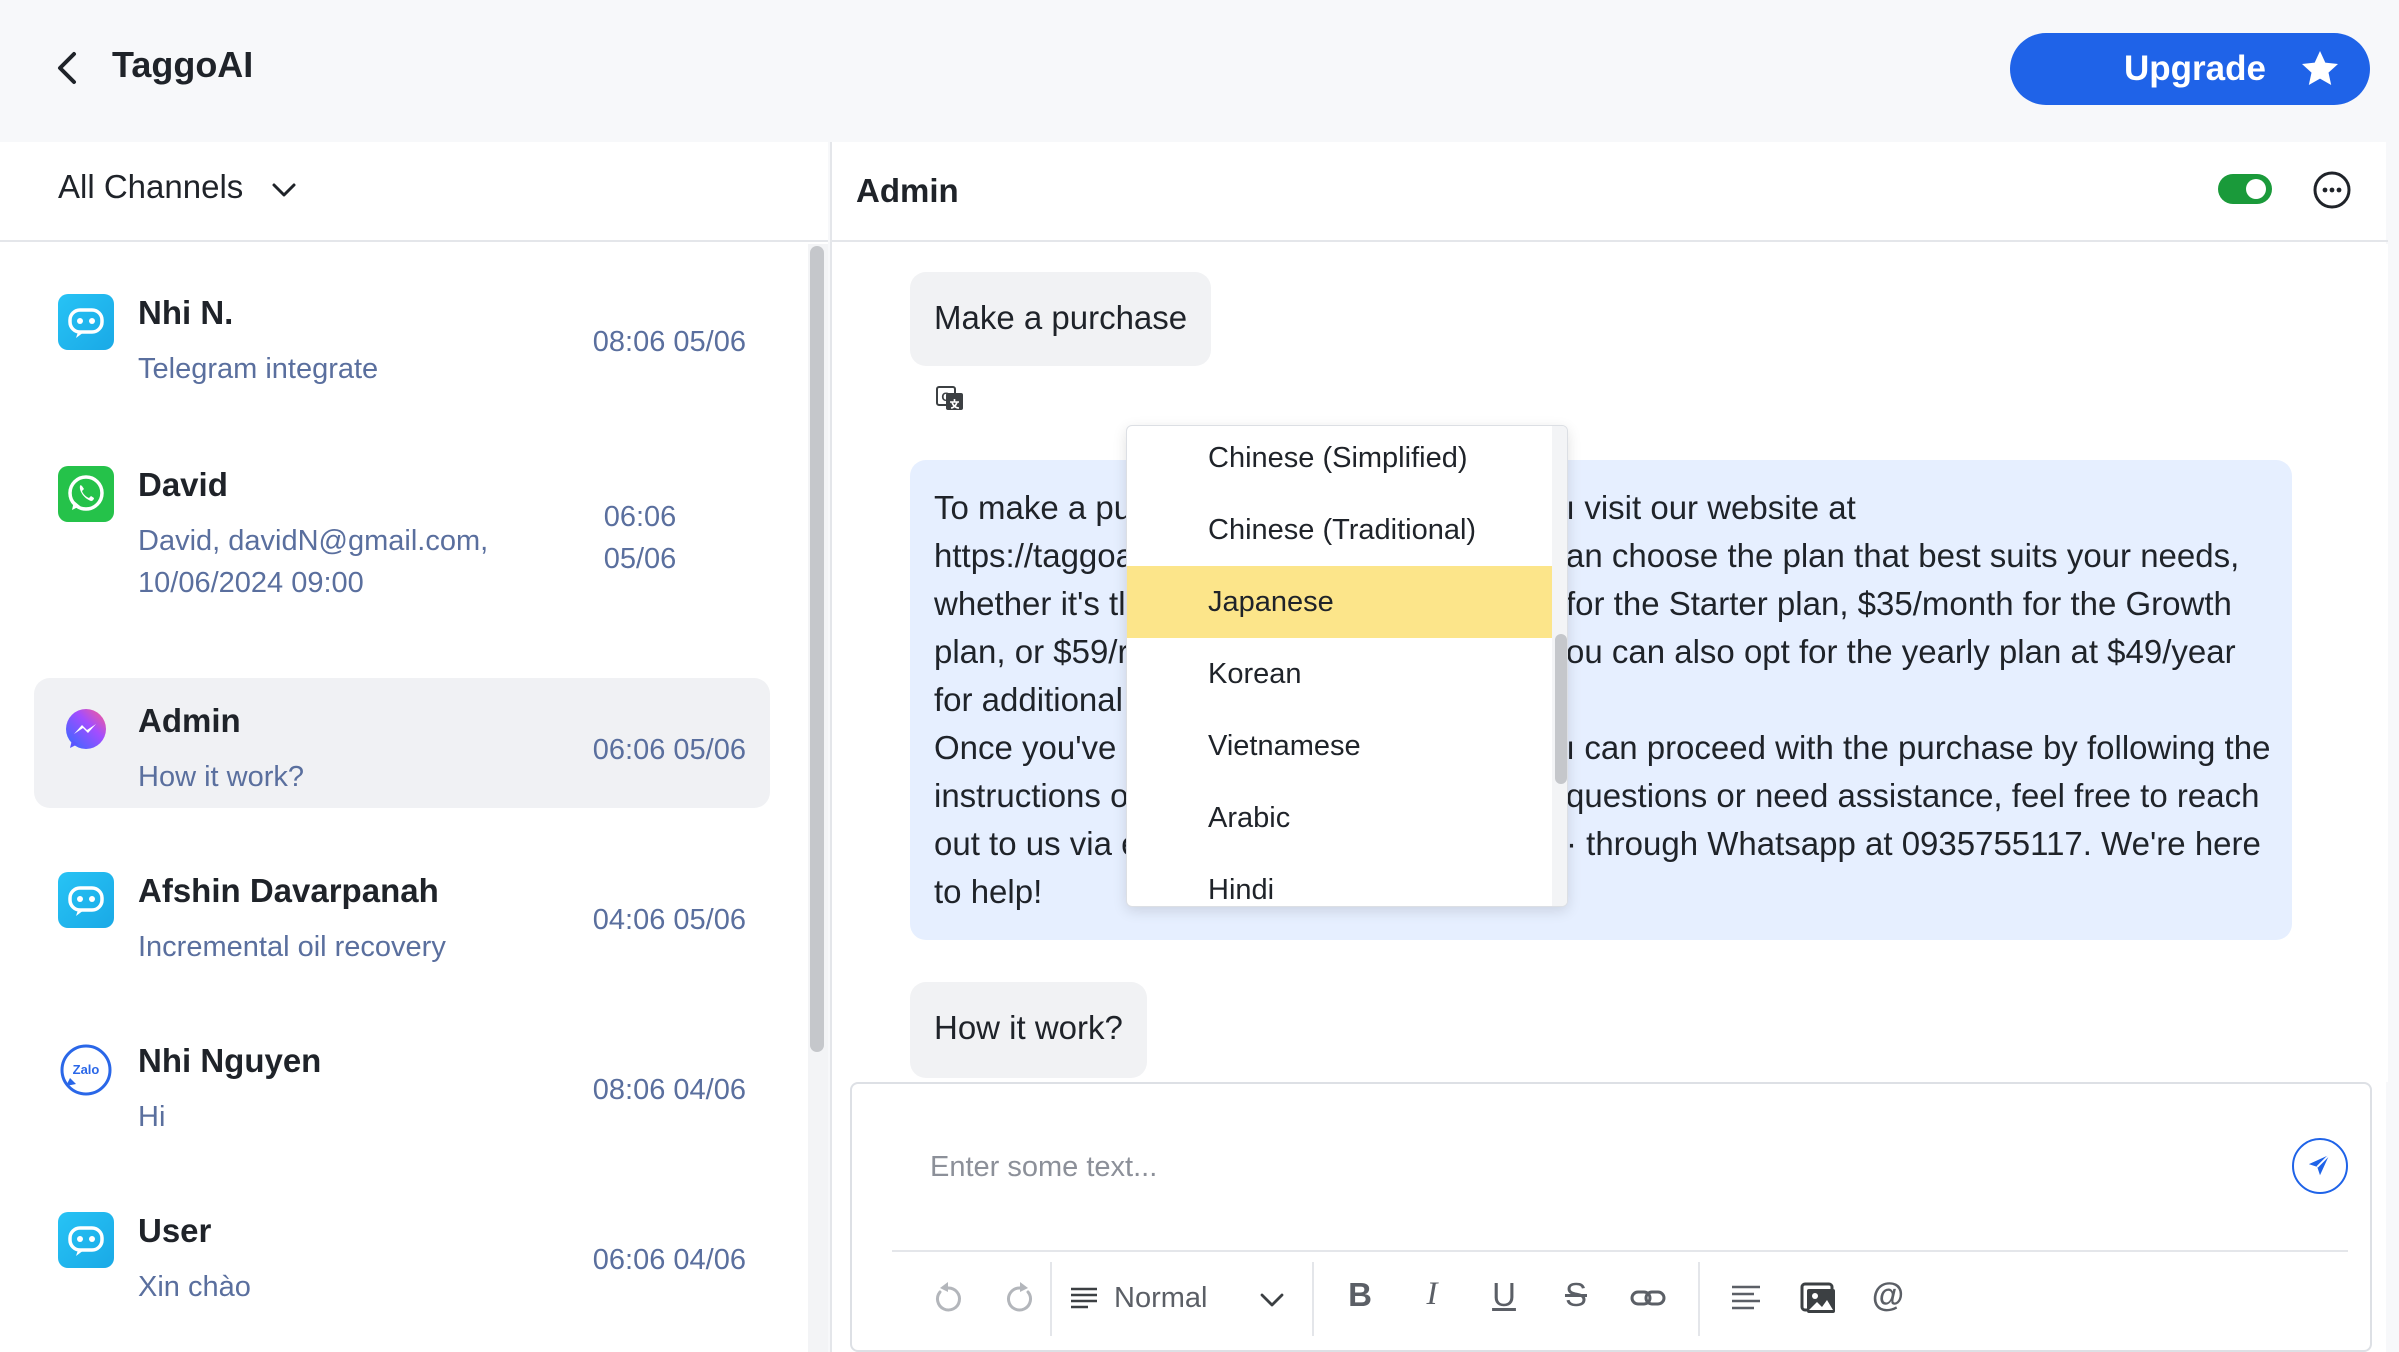 This screenshot has width=2399, height=1352. What do you see at coordinates (1648, 1298) in the screenshot?
I see `link-icon` at bounding box center [1648, 1298].